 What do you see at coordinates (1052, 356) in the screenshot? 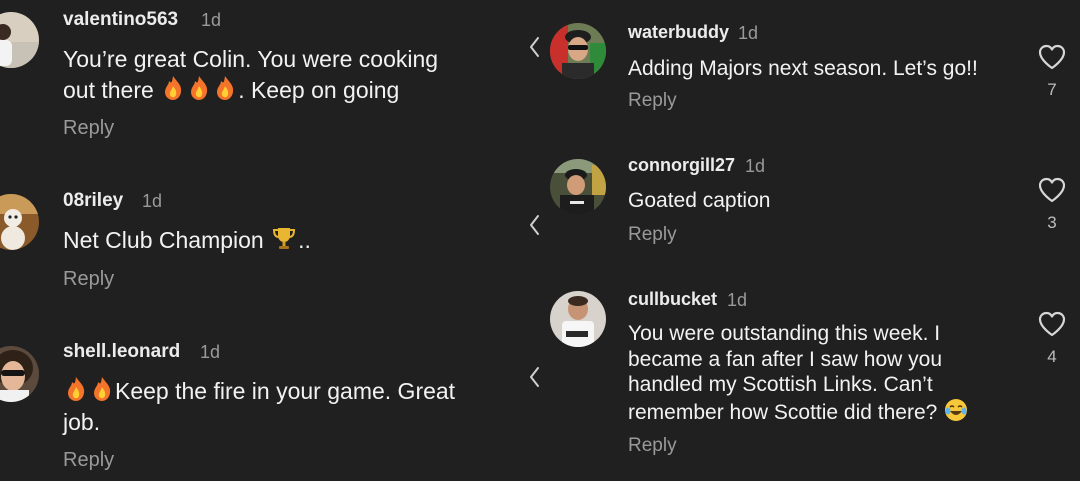
I see `like-count: 4` at bounding box center [1052, 356].